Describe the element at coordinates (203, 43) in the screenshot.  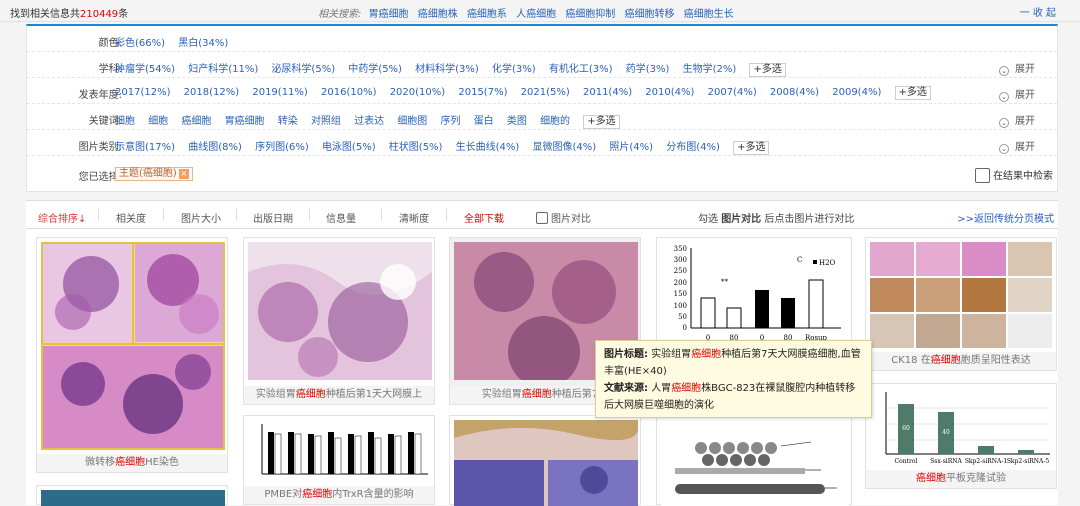
I see `filter-option: 黑白(34%)` at that location.